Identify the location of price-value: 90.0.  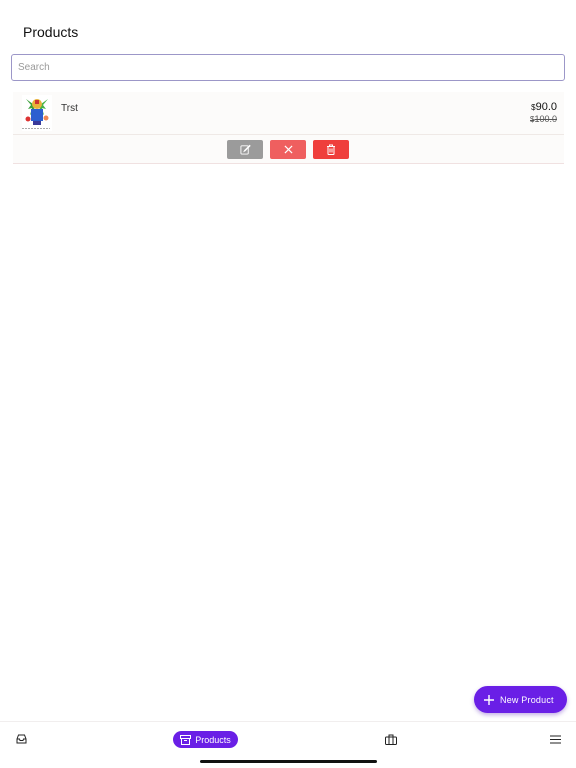
(546, 107).